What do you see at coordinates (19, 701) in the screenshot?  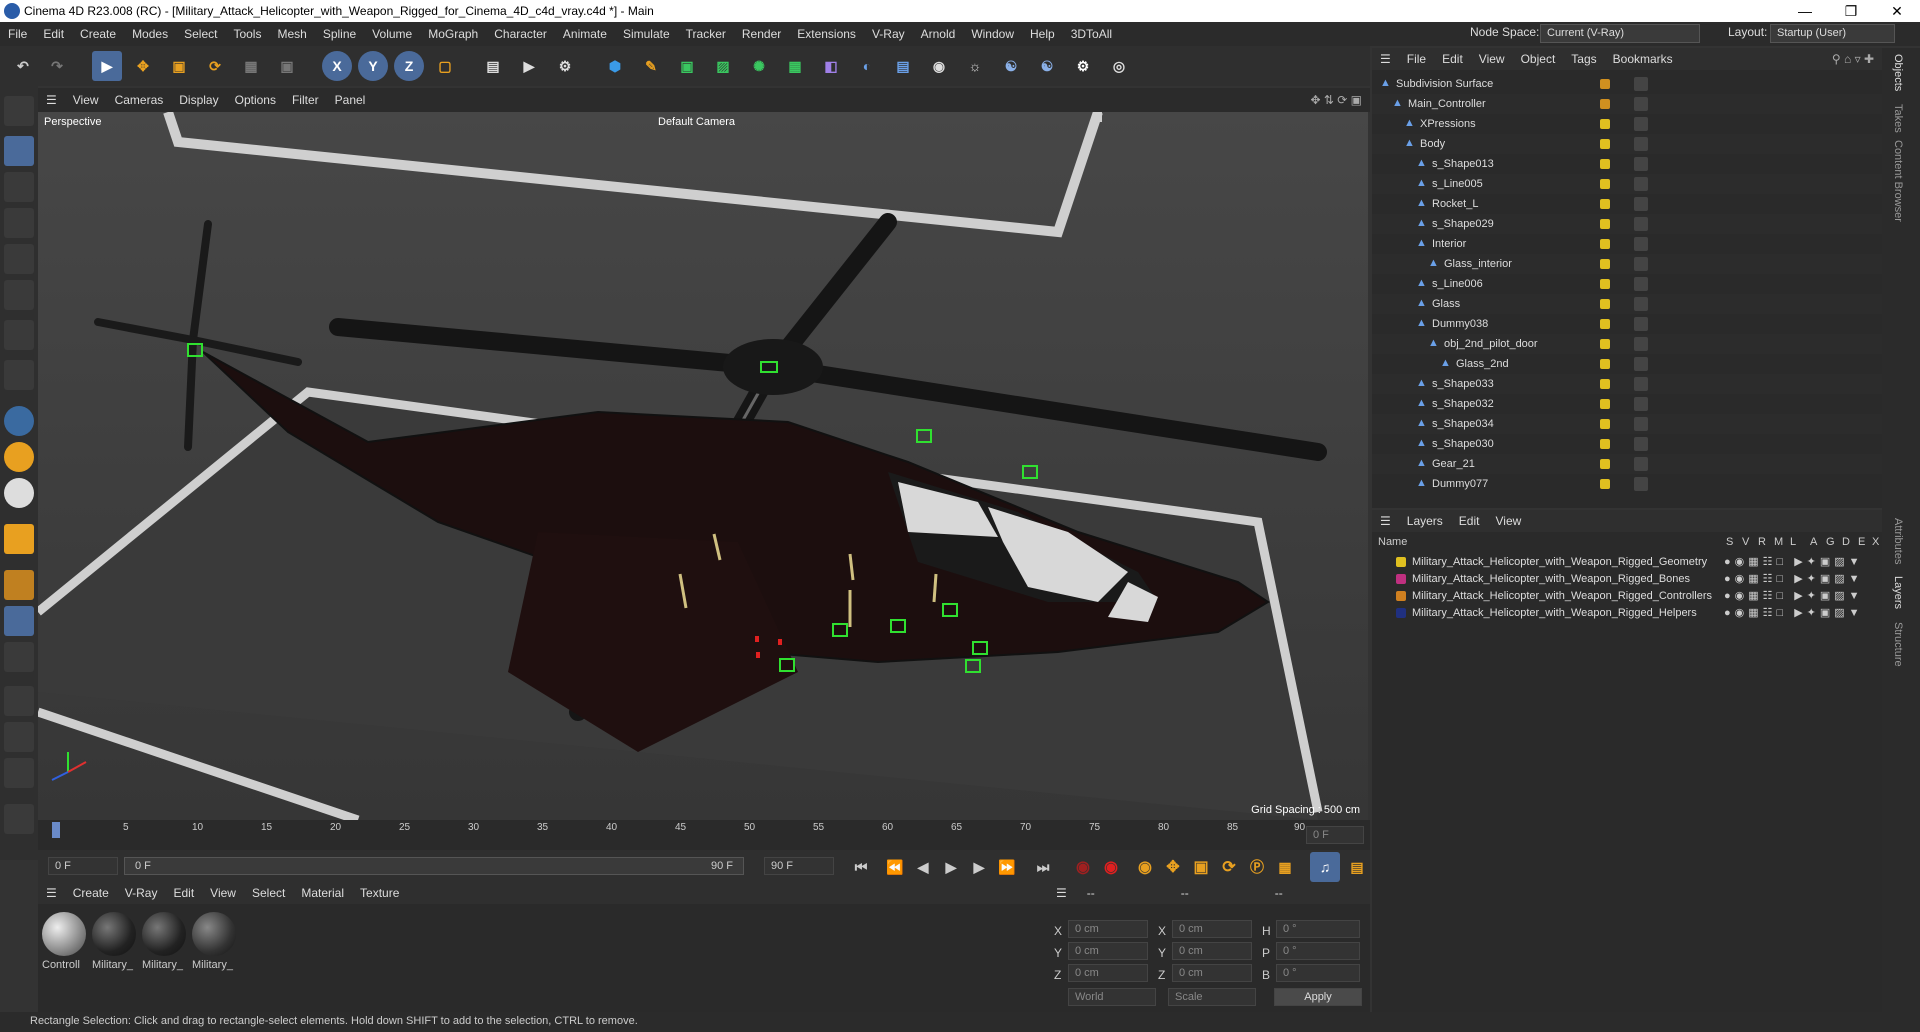 I see `bone-tool-icon` at bounding box center [19, 701].